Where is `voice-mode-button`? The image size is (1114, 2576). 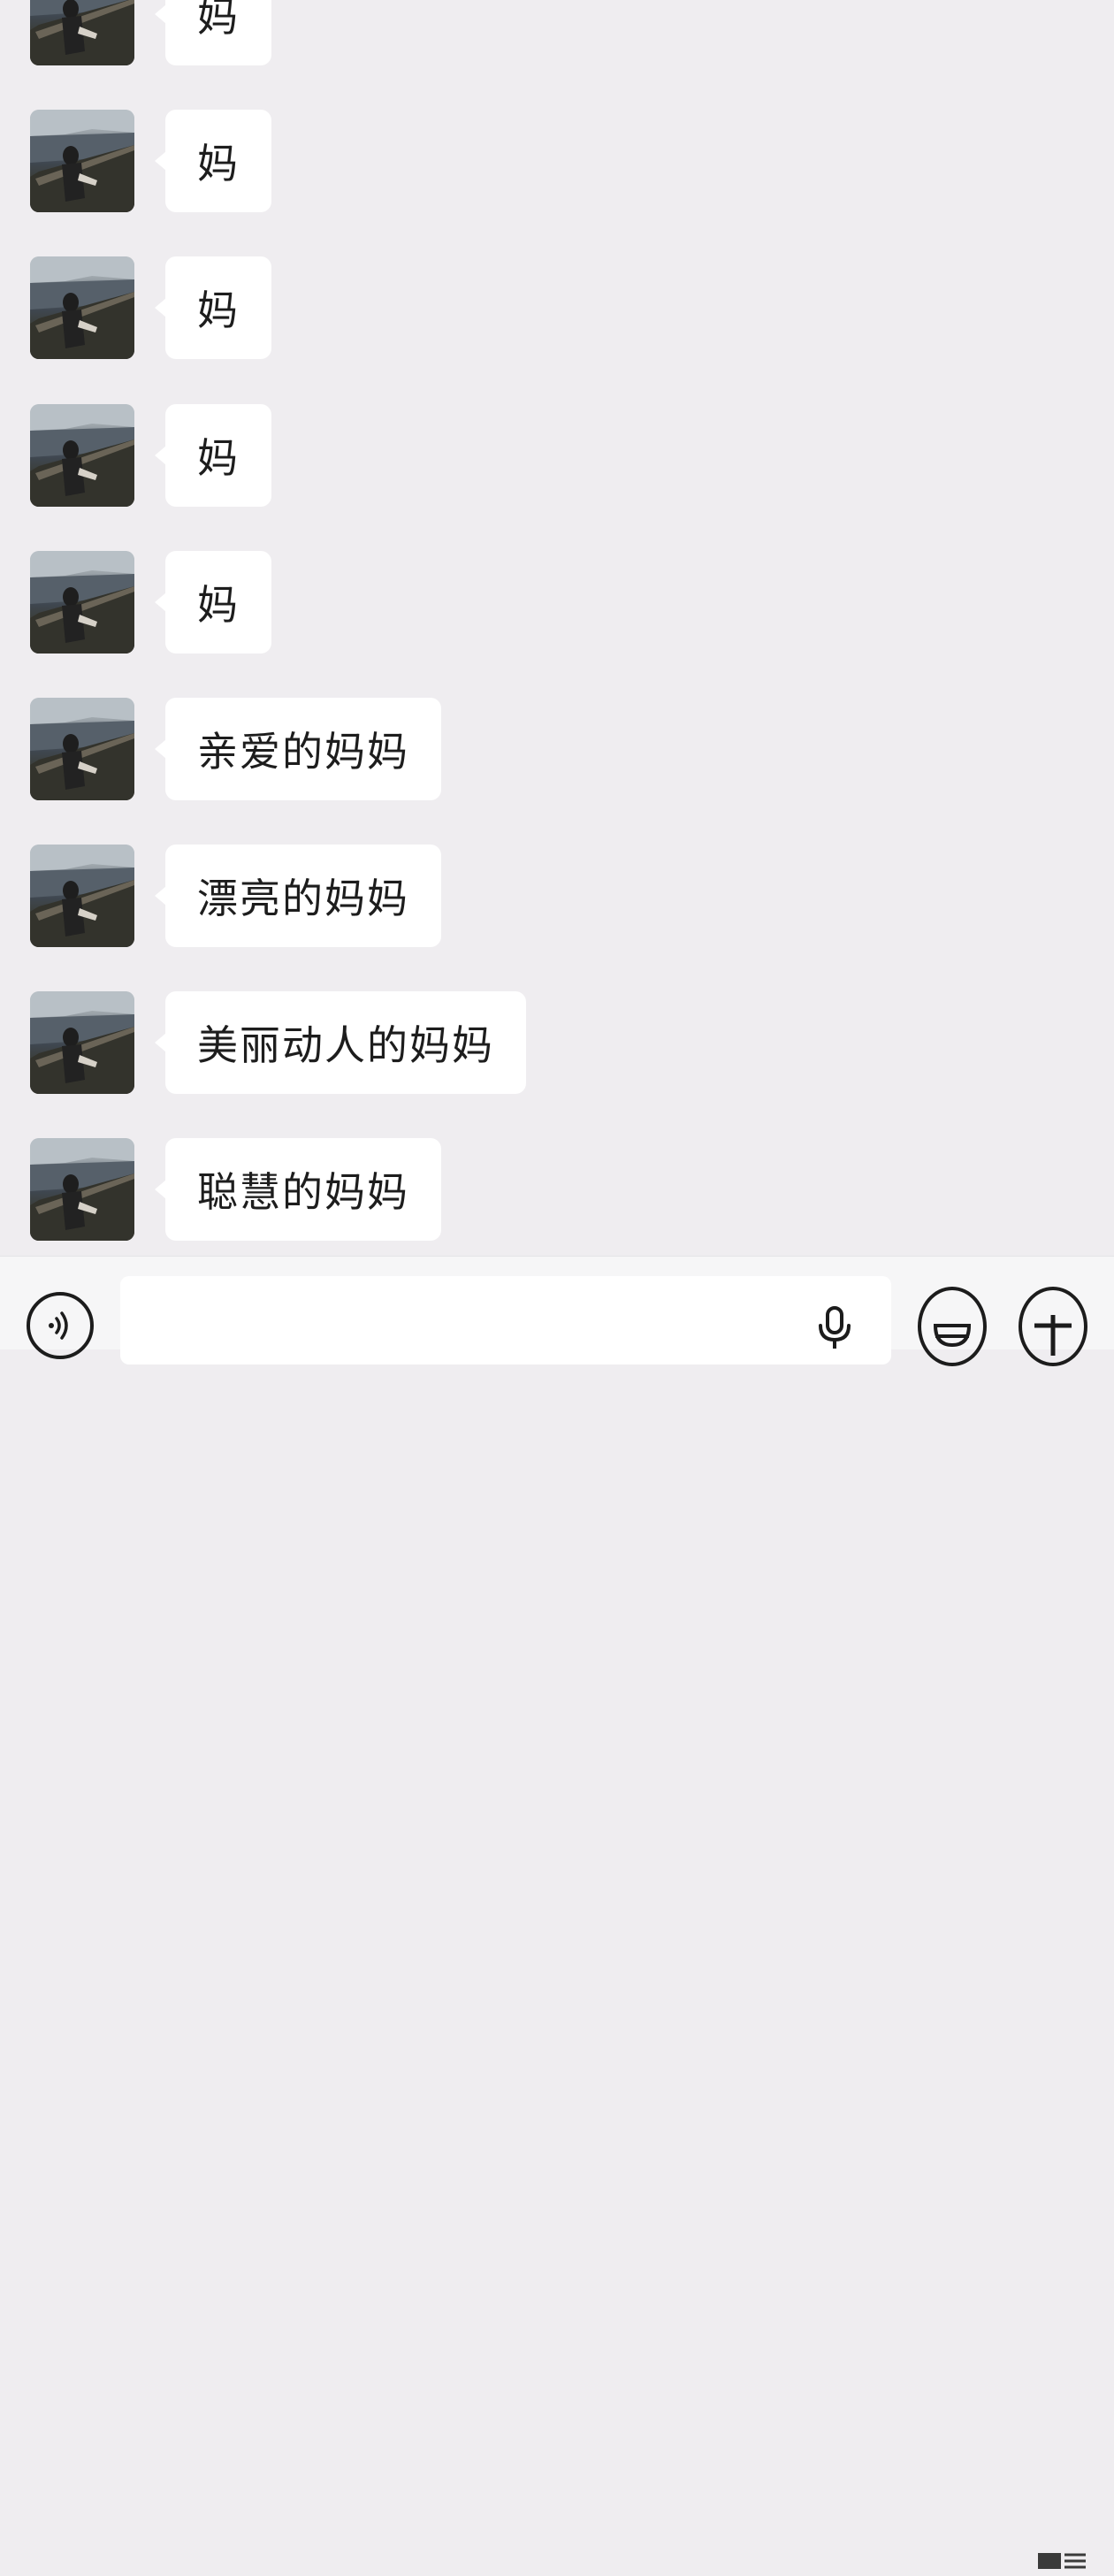
voice-mode-button is located at coordinates (60, 1325).